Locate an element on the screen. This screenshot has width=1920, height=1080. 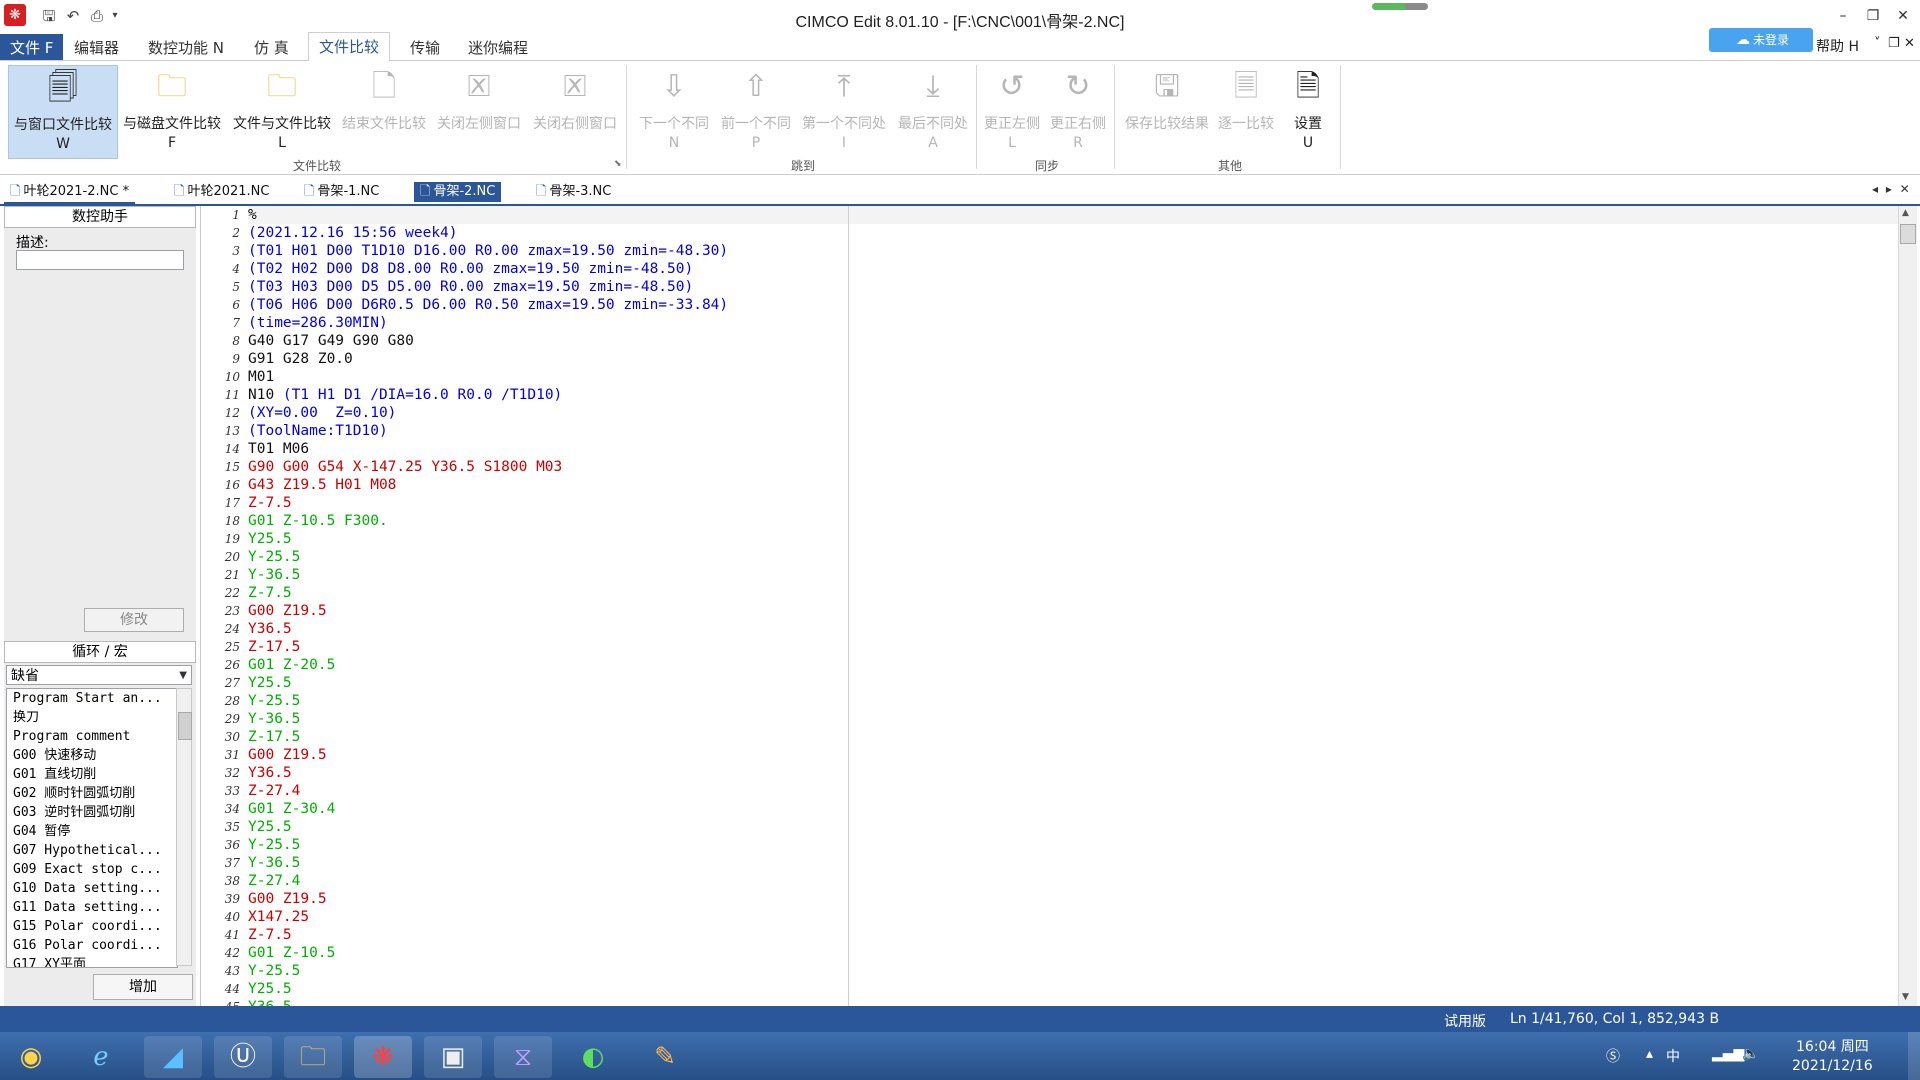
modify-button: 修改 is located at coordinates (134, 620).